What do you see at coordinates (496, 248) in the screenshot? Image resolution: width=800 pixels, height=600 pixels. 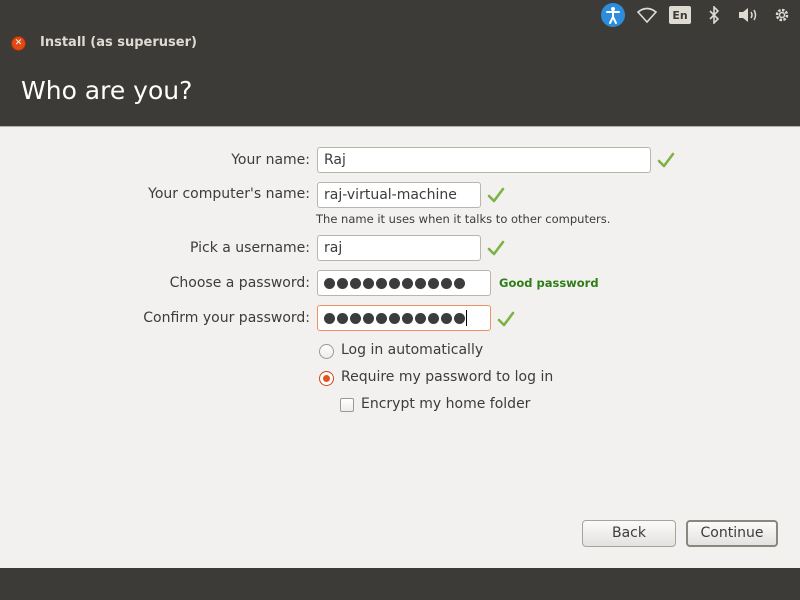 I see `username-valid-check-icon` at bounding box center [496, 248].